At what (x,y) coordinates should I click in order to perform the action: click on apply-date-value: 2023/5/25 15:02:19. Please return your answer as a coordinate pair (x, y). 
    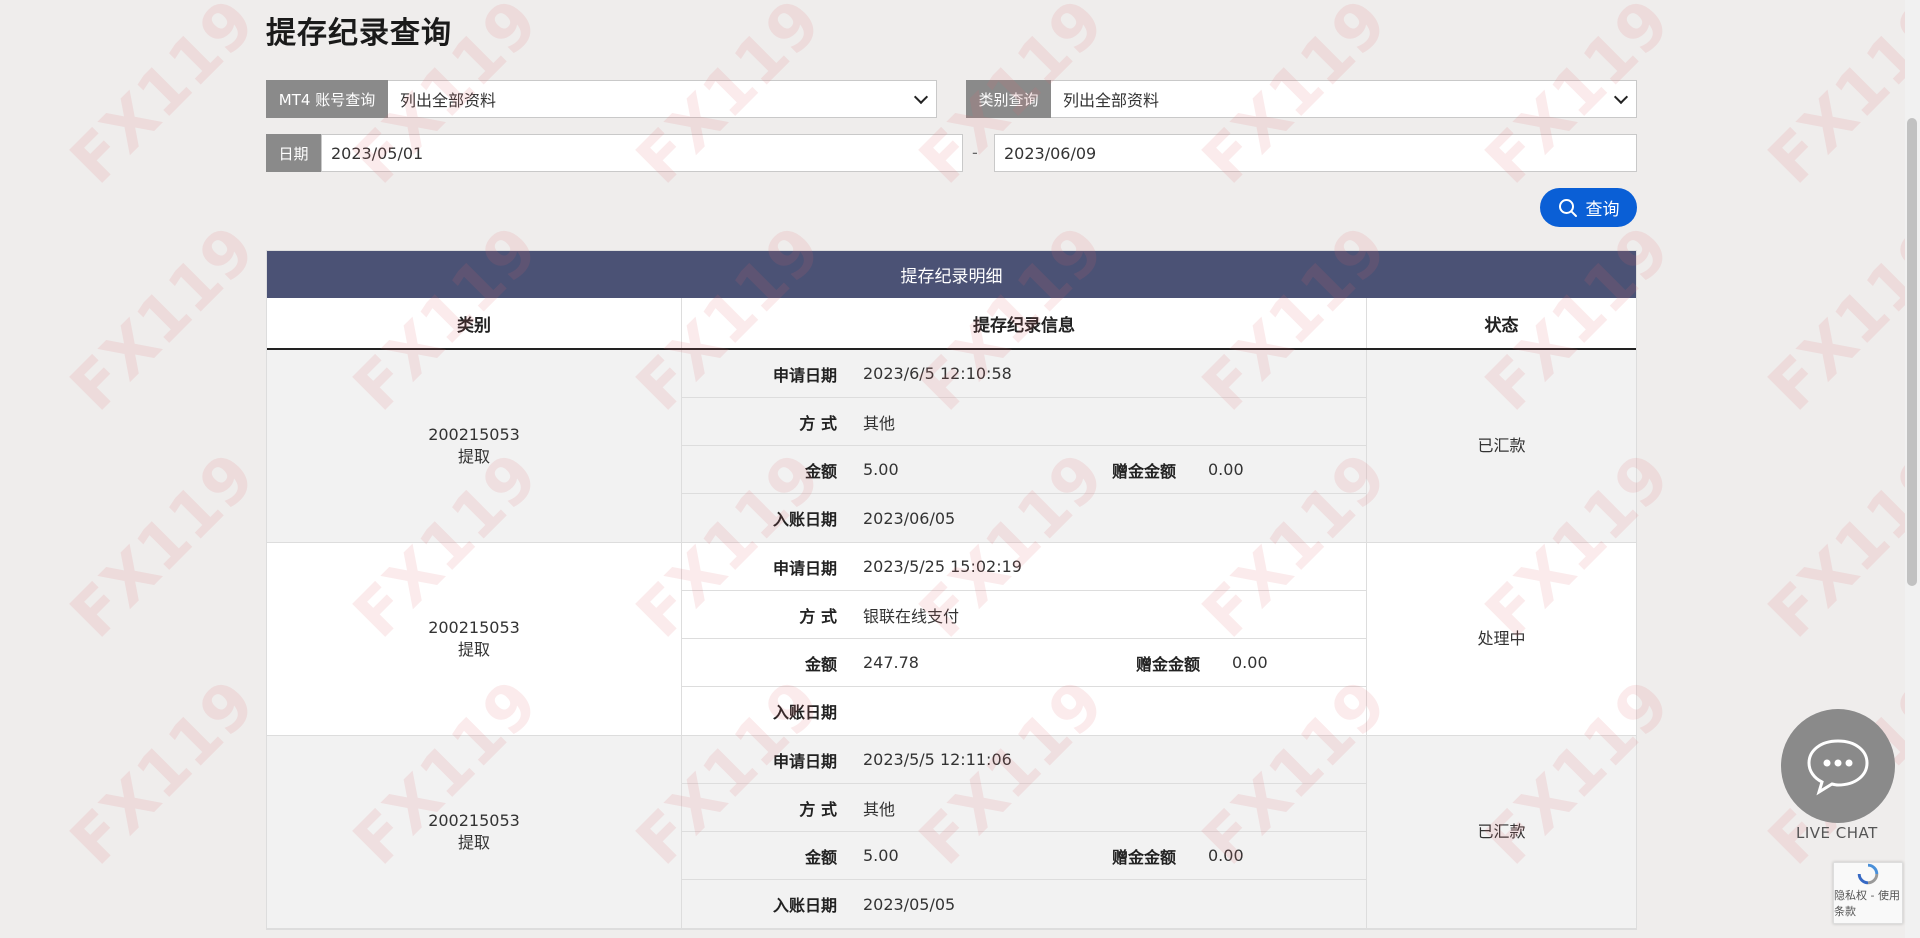
    Looking at the image, I should click on (942, 566).